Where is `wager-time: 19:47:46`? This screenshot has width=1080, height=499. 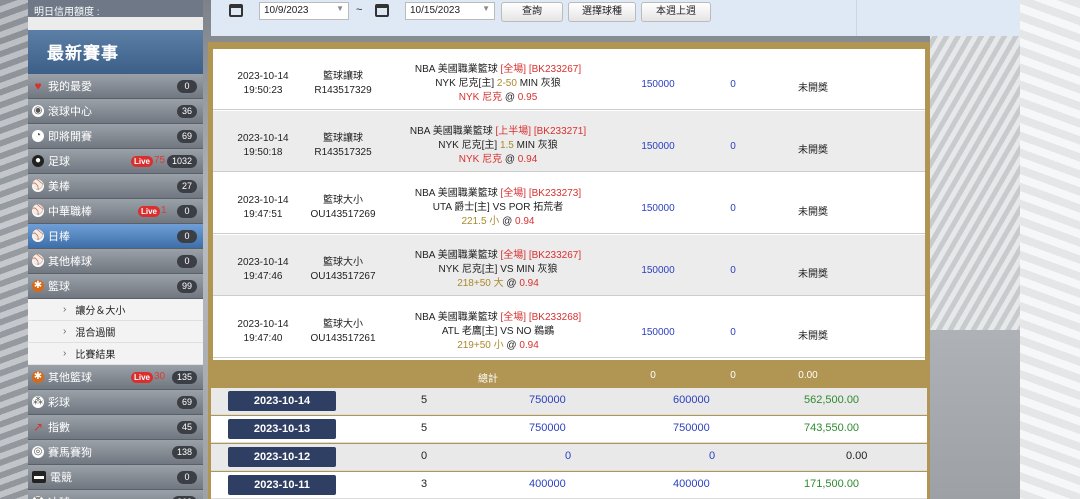 wager-time: 19:47:46 is located at coordinates (263, 276).